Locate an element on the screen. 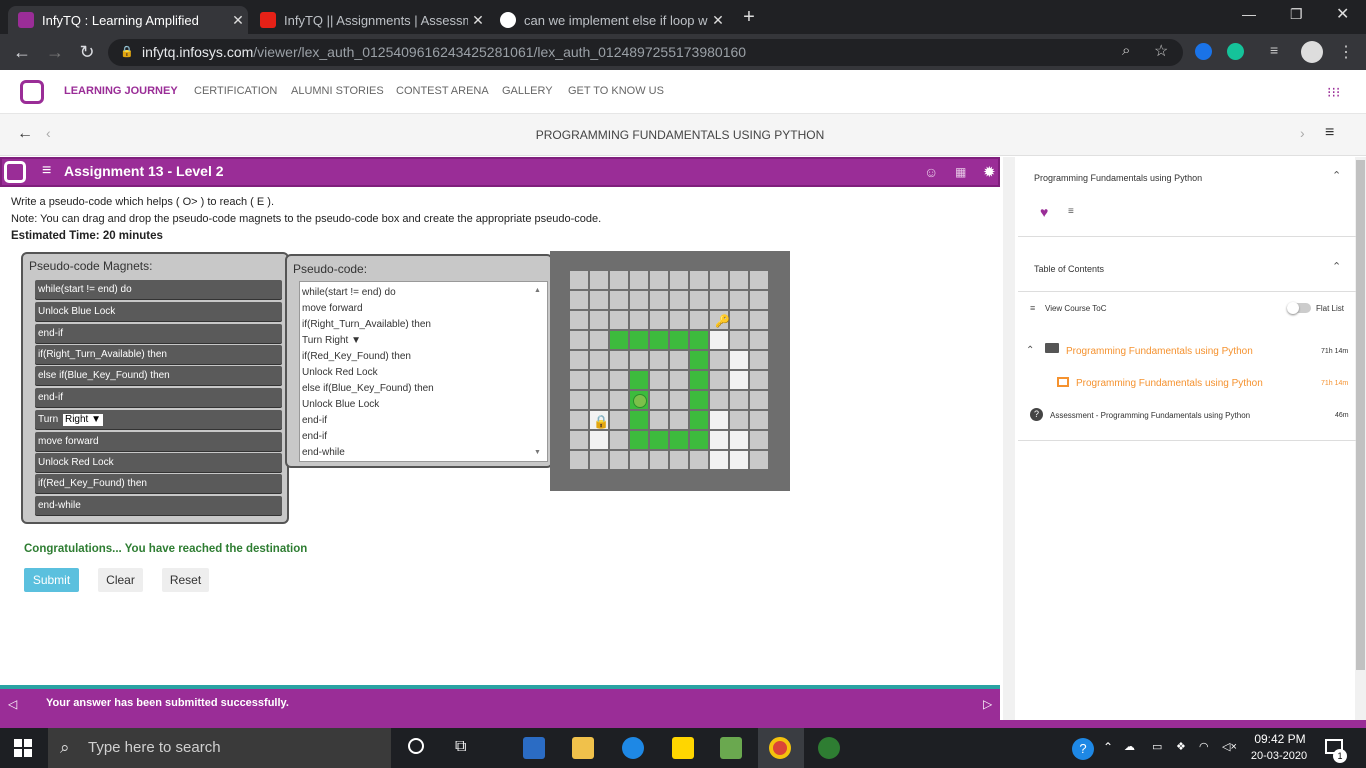 The height and width of the screenshot is (768, 1366). edge-icon is located at coordinates (633, 748).